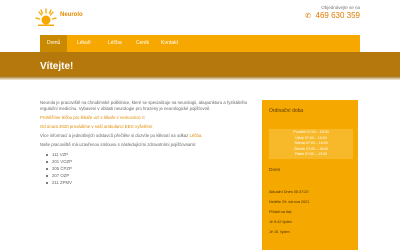 This screenshot has width=400, height=250. What do you see at coordinates (57, 66) in the screenshot?
I see `page-title: Vítejte!` at bounding box center [57, 66].